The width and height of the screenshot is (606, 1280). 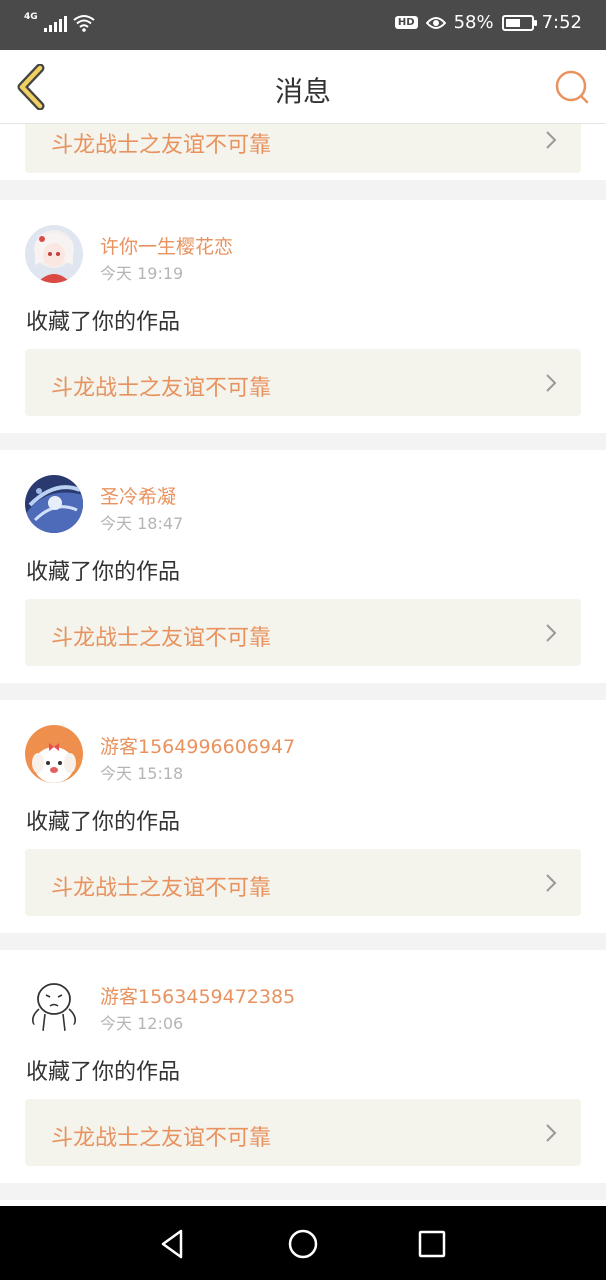 What do you see at coordinates (473, 22) in the screenshot?
I see `battery-percent: 58%` at bounding box center [473, 22].